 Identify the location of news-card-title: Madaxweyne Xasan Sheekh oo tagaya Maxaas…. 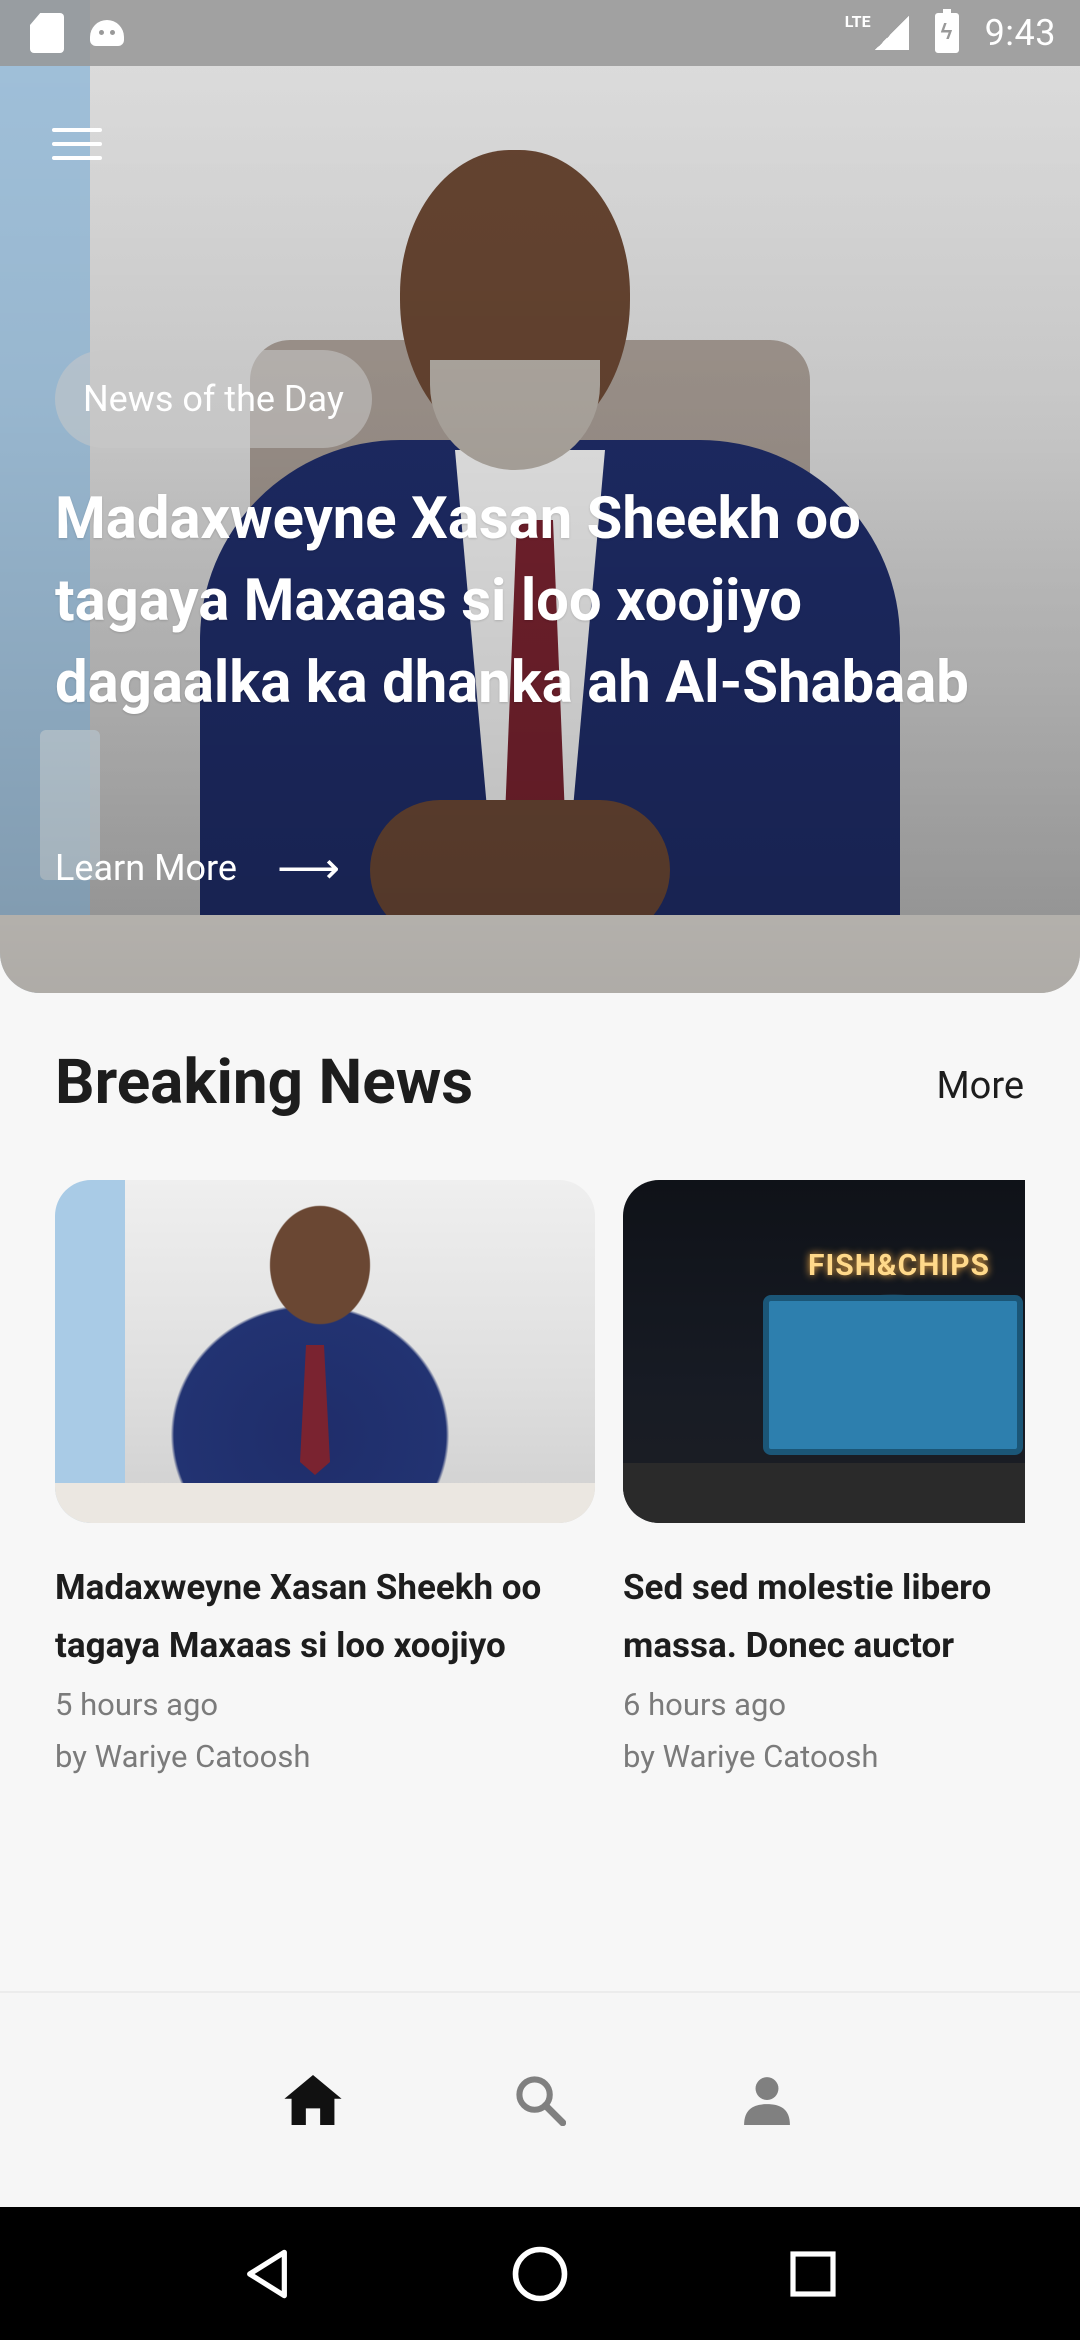
(325, 1617).